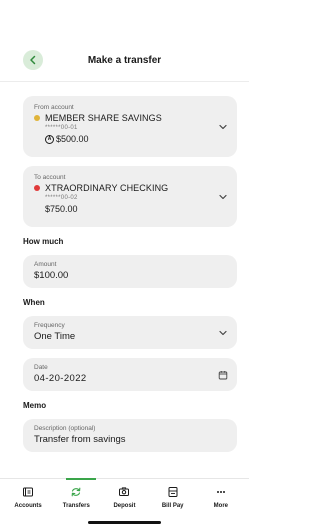  Describe the element at coordinates (37, 188) in the screenshot. I see `to-account-dot` at that location.